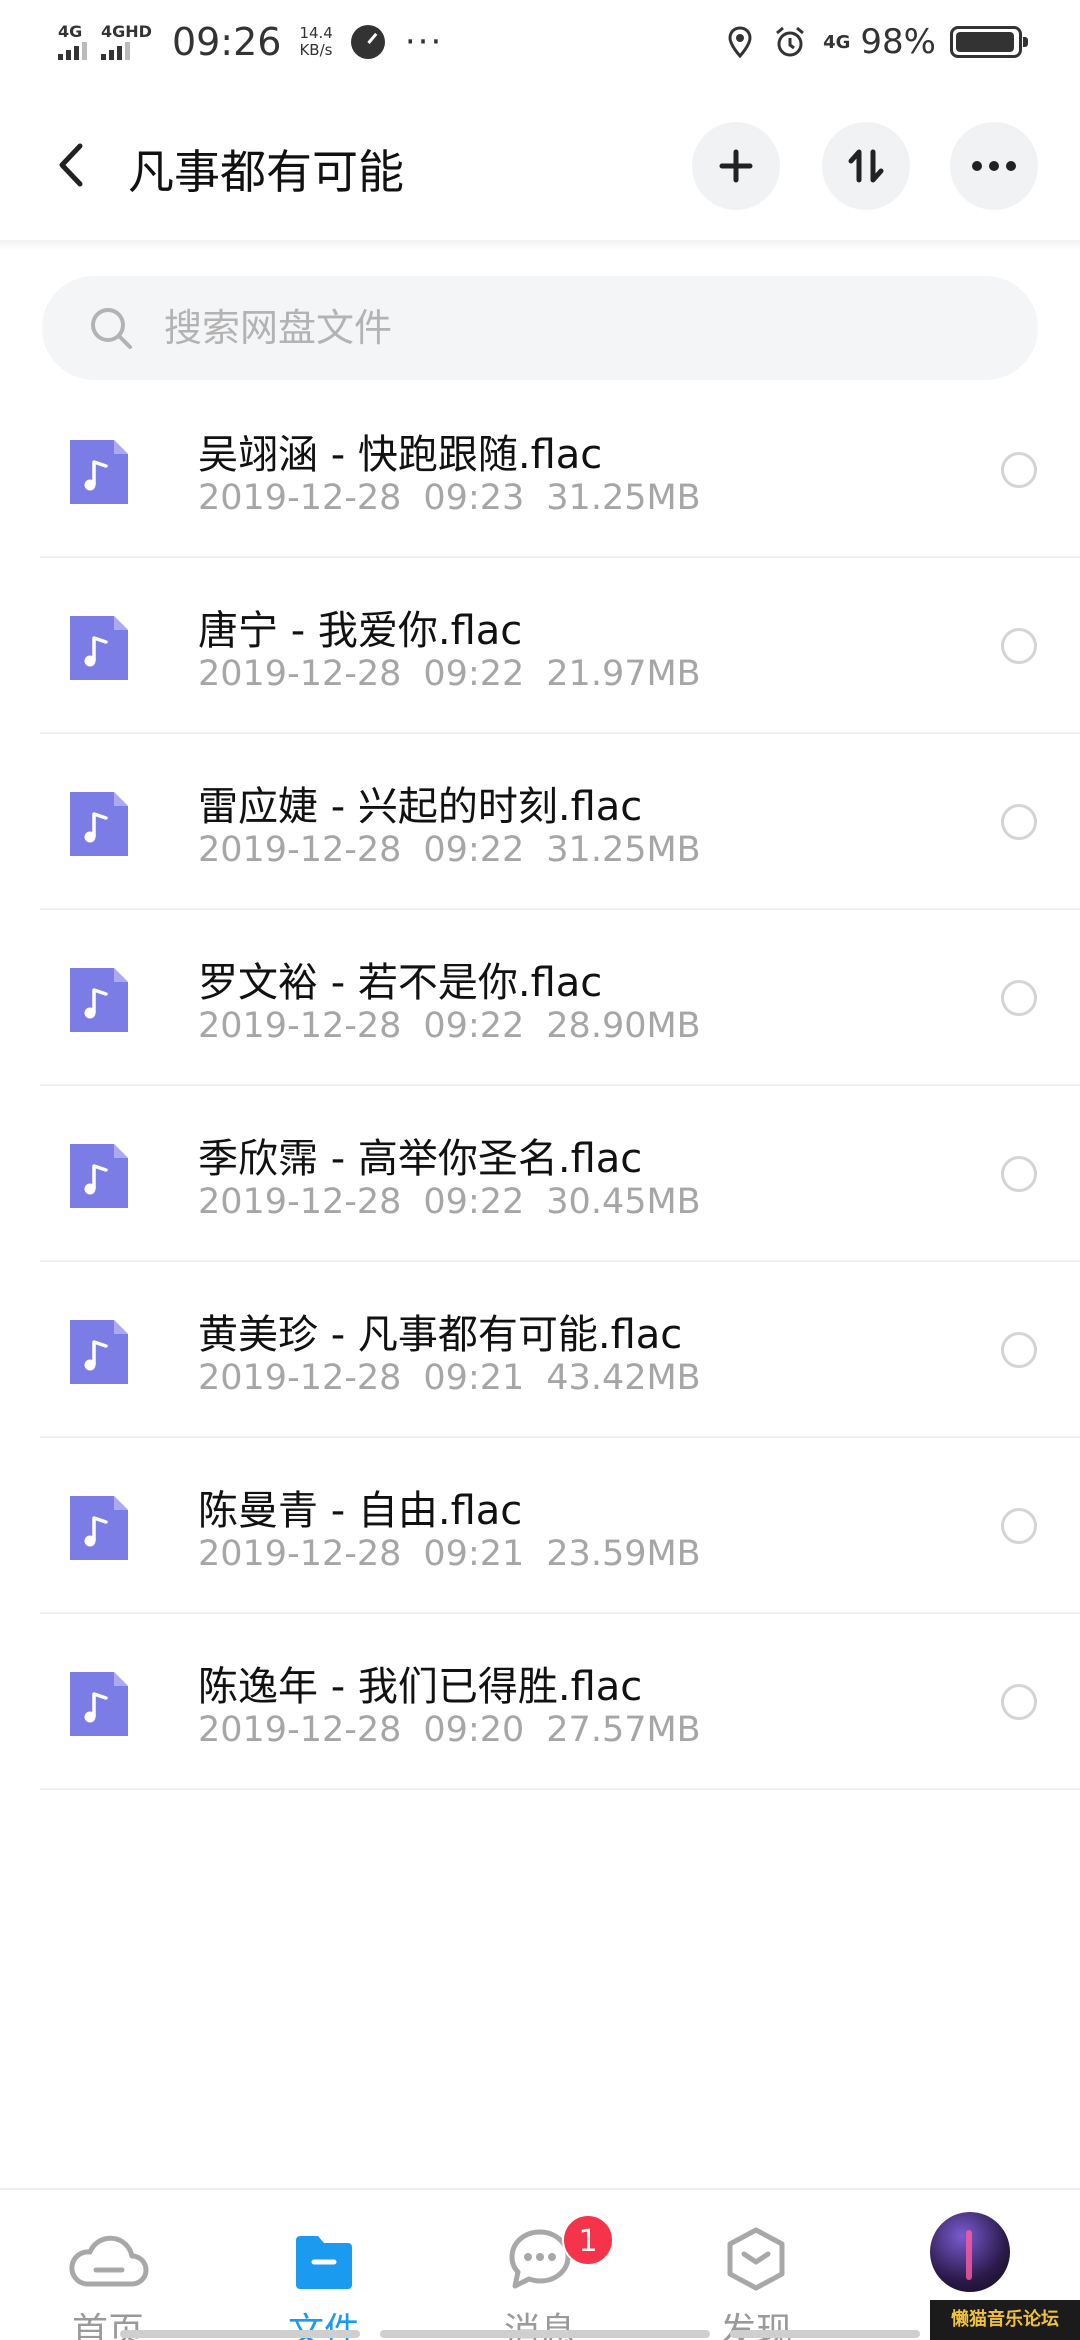 Image resolution: width=1080 pixels, height=2340 pixels. I want to click on sim2-label: 4GHD, so click(126, 31).